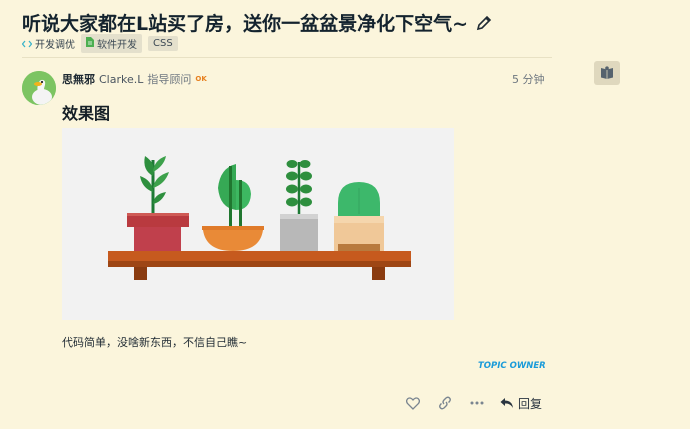  What do you see at coordinates (86, 113) in the screenshot?
I see `post-heading: 效果图` at bounding box center [86, 113].